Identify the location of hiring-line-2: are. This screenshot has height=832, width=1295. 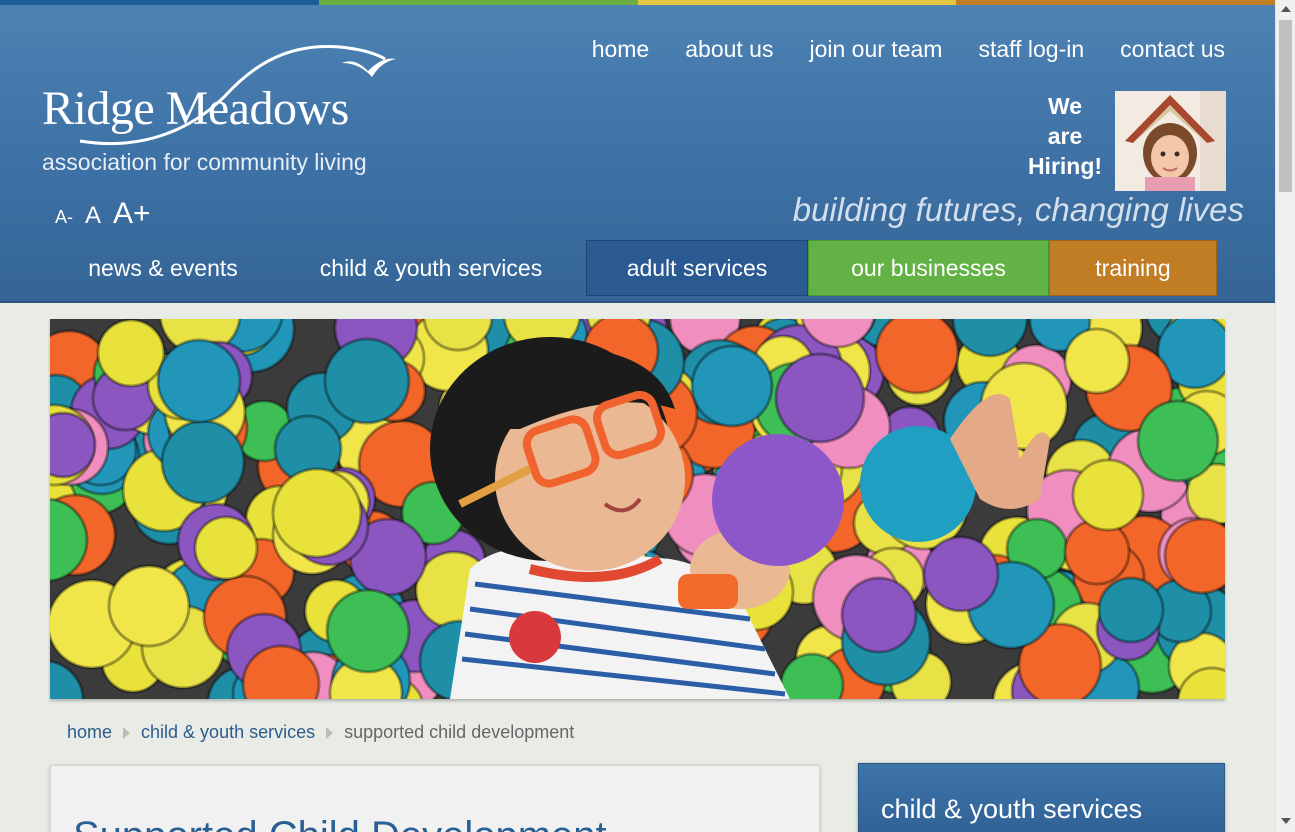
(1065, 136).